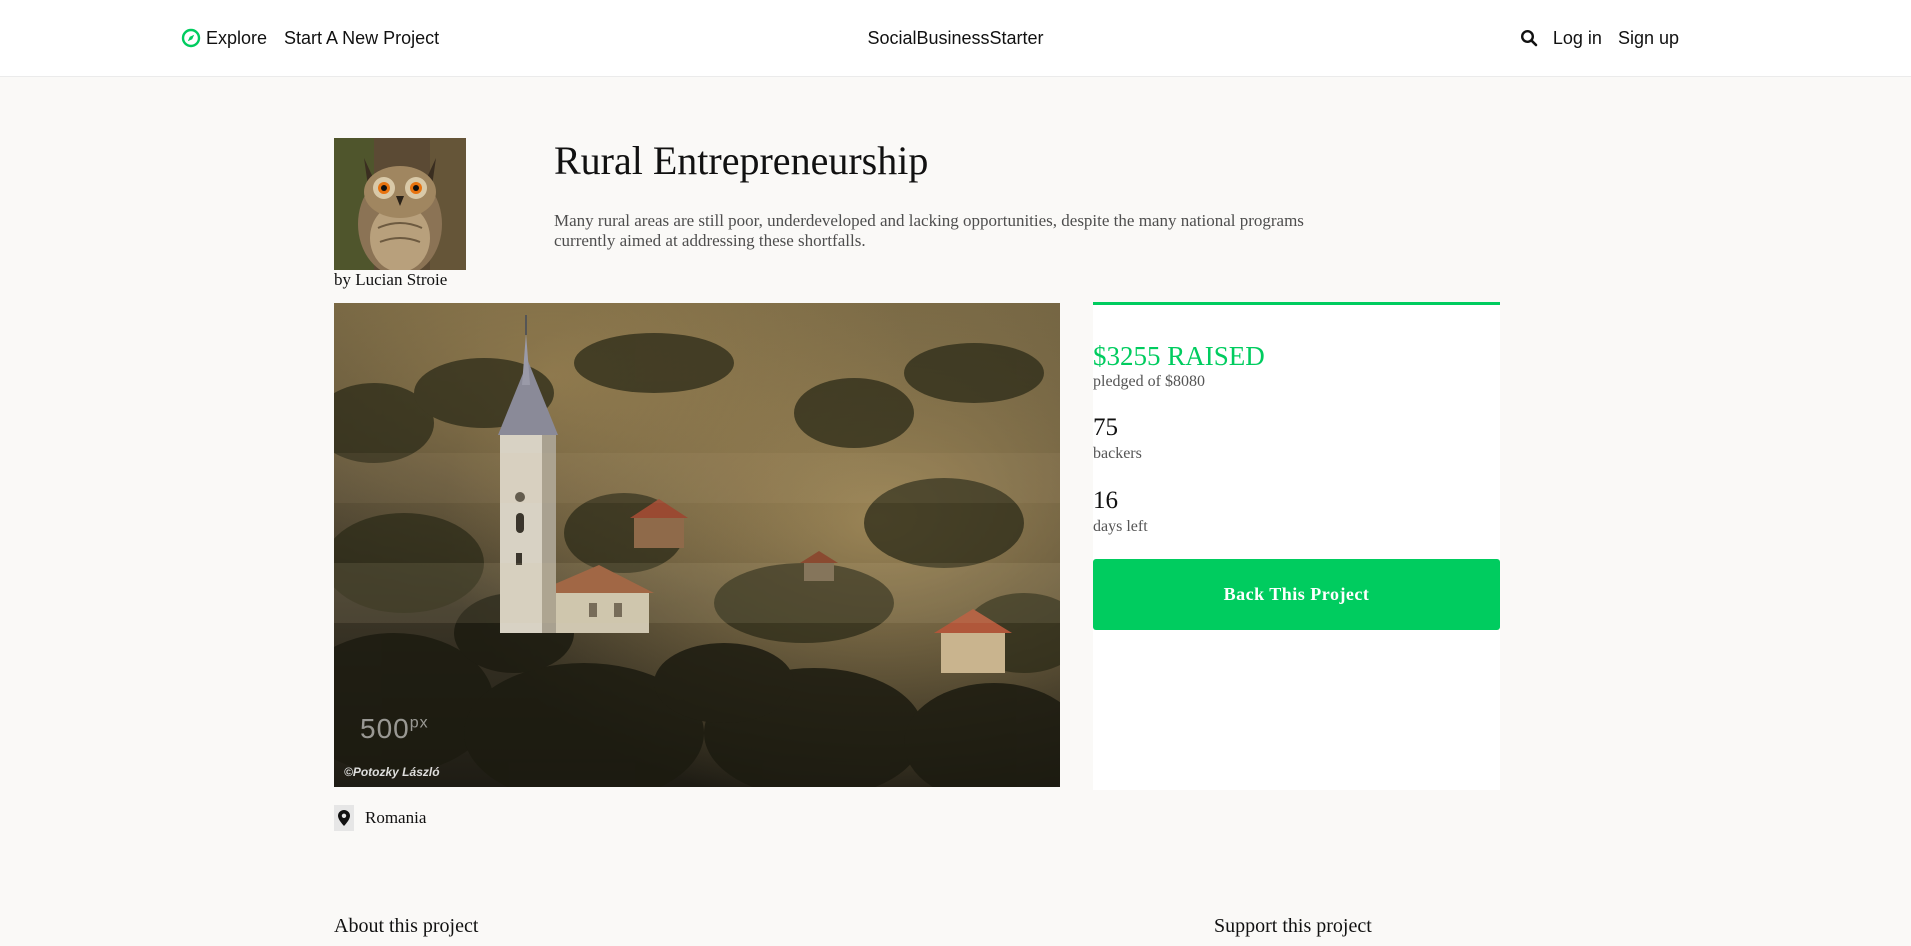 Image resolution: width=1911 pixels, height=946 pixels. What do you see at coordinates (1117, 453) in the screenshot?
I see `backers-label: backers` at bounding box center [1117, 453].